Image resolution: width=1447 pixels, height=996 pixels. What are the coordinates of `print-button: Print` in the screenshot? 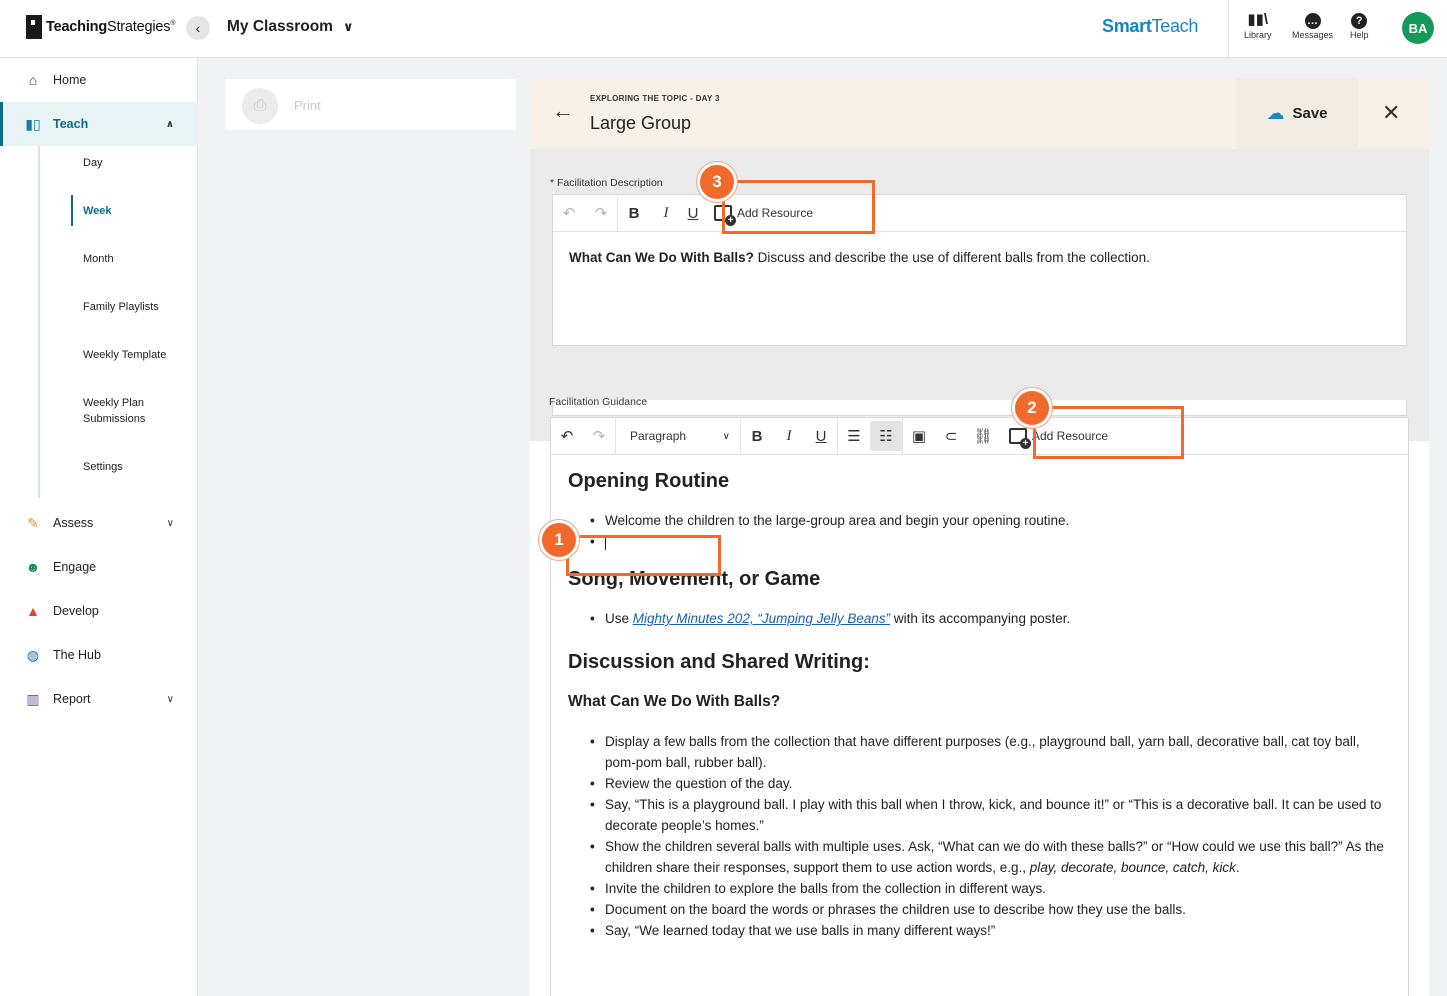 It's located at (307, 105).